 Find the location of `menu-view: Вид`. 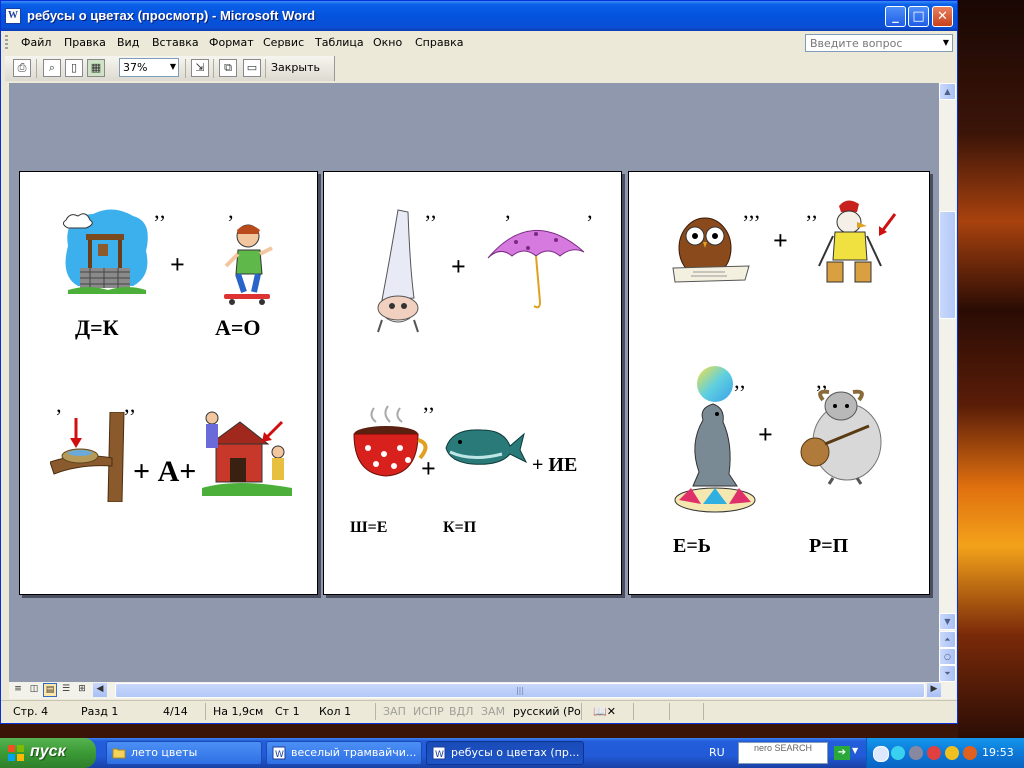

menu-view: Вид is located at coordinates (128, 42).